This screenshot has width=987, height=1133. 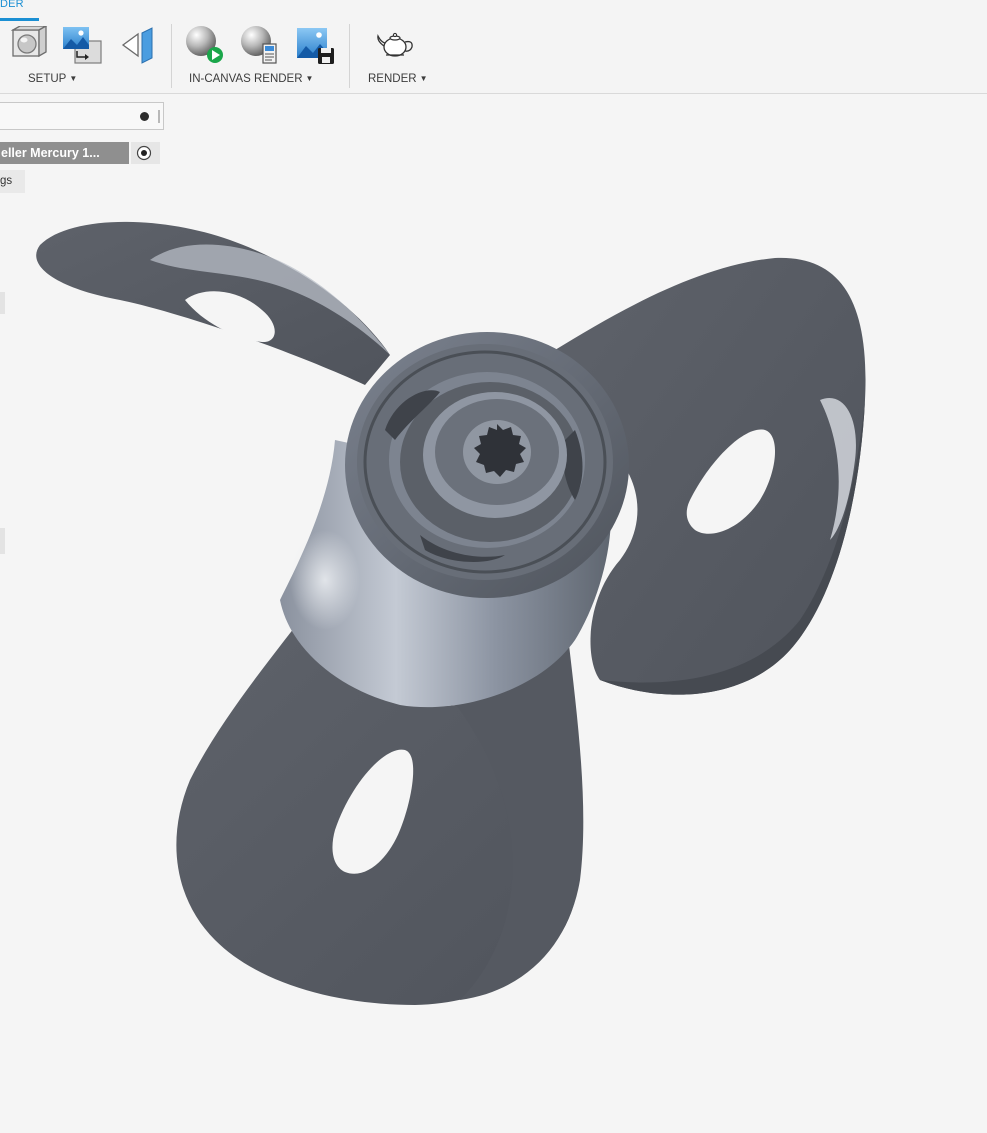 What do you see at coordinates (392, 79) in the screenshot?
I see `render-label: RENDER` at bounding box center [392, 79].